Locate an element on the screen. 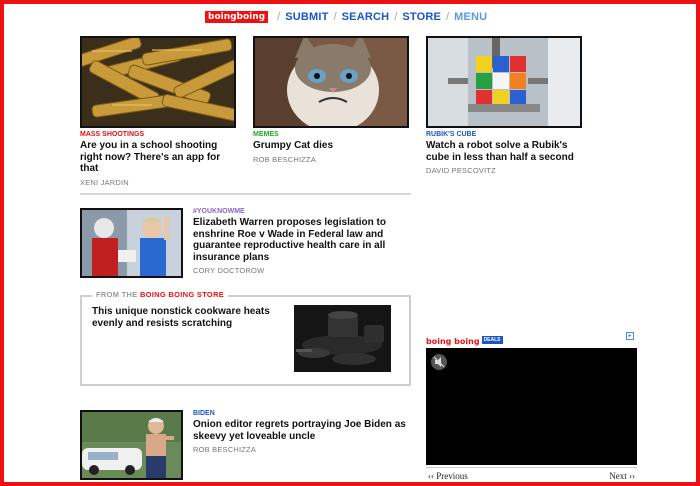 This screenshot has height=486, width=700. post-thumbnail-warren is located at coordinates (131, 243).